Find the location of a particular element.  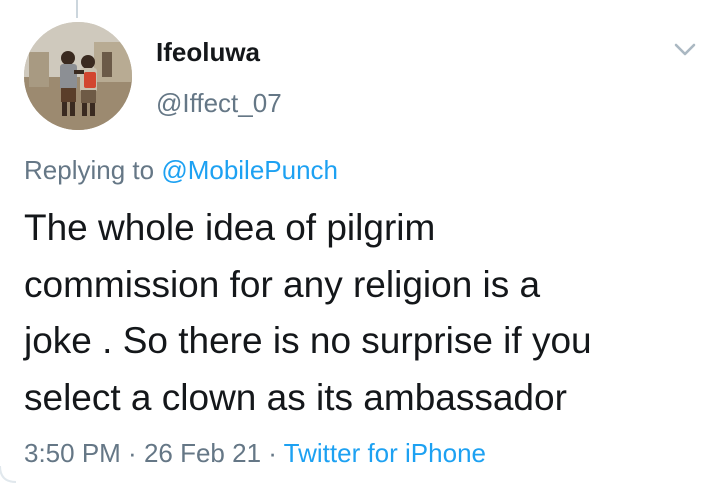

author-avatar is located at coordinates (78, 76).